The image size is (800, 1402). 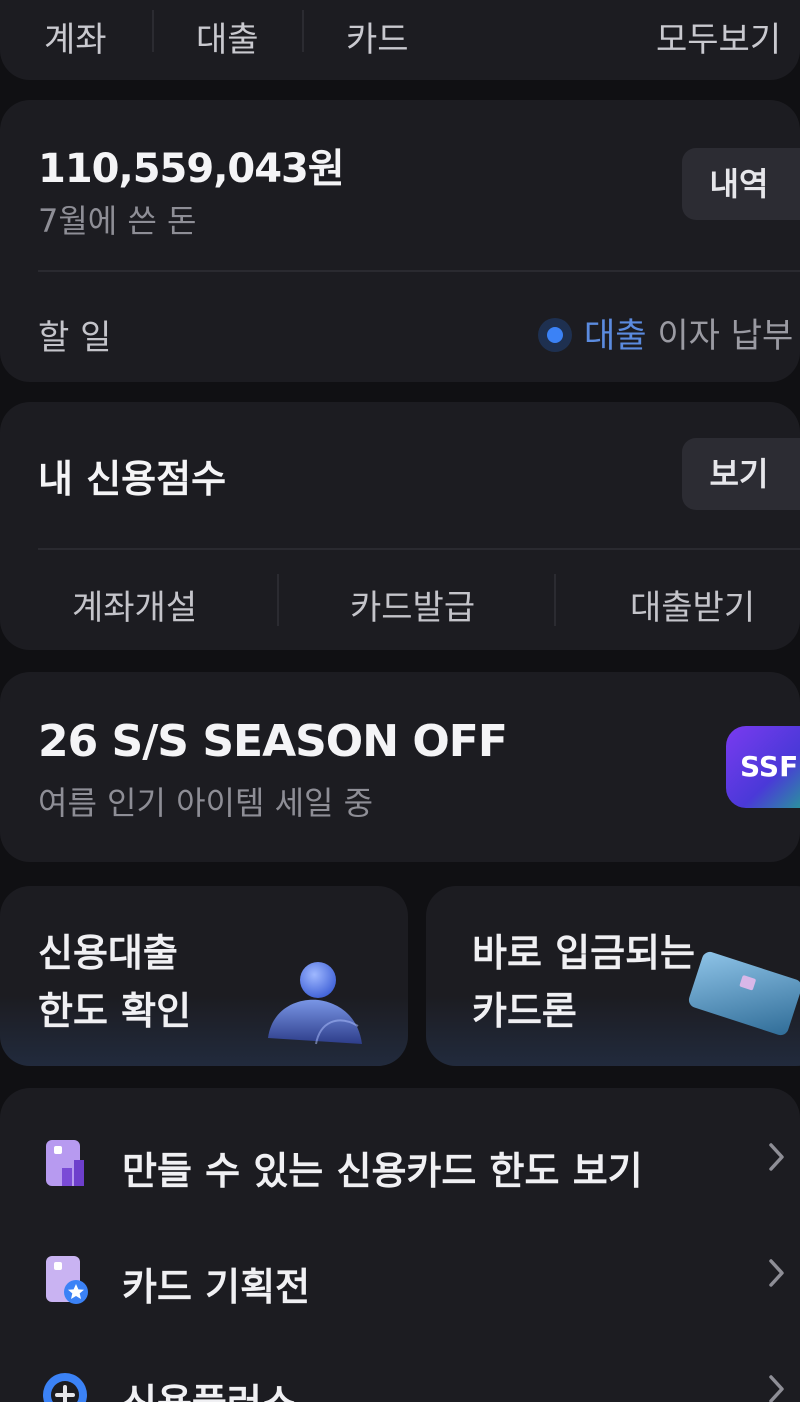 I want to click on ssf-logo: SSF, so click(x=763, y=767).